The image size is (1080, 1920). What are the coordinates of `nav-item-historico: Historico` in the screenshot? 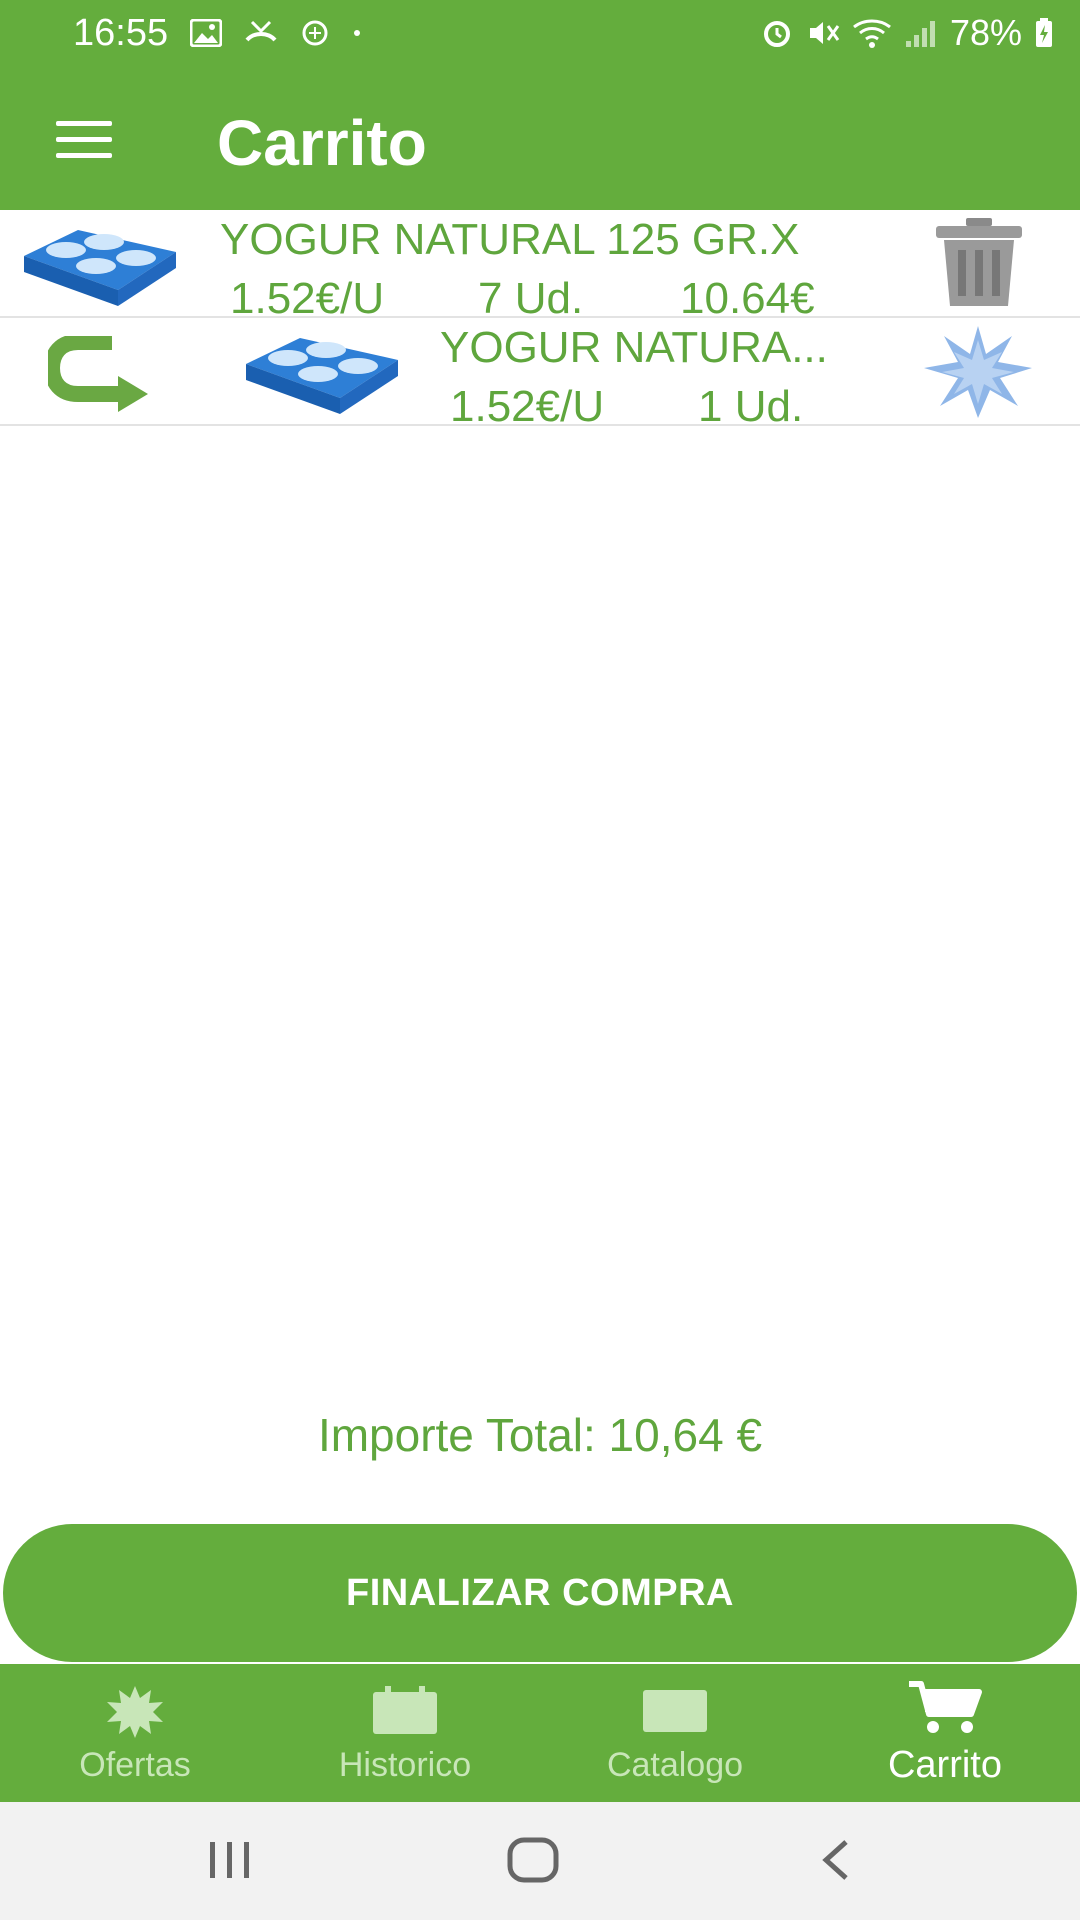 It's located at (405, 1733).